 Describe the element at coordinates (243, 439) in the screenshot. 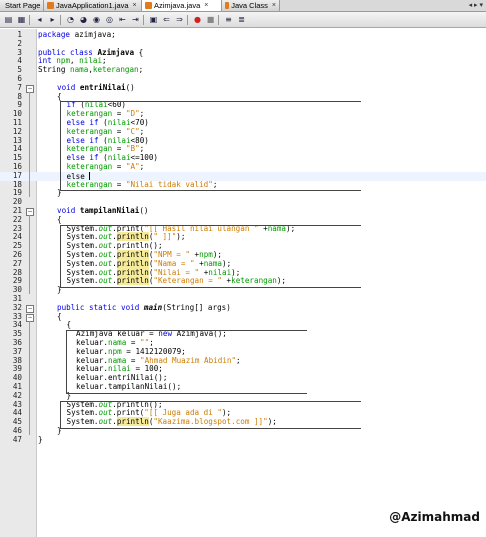

I see `code-line: 47}` at that location.